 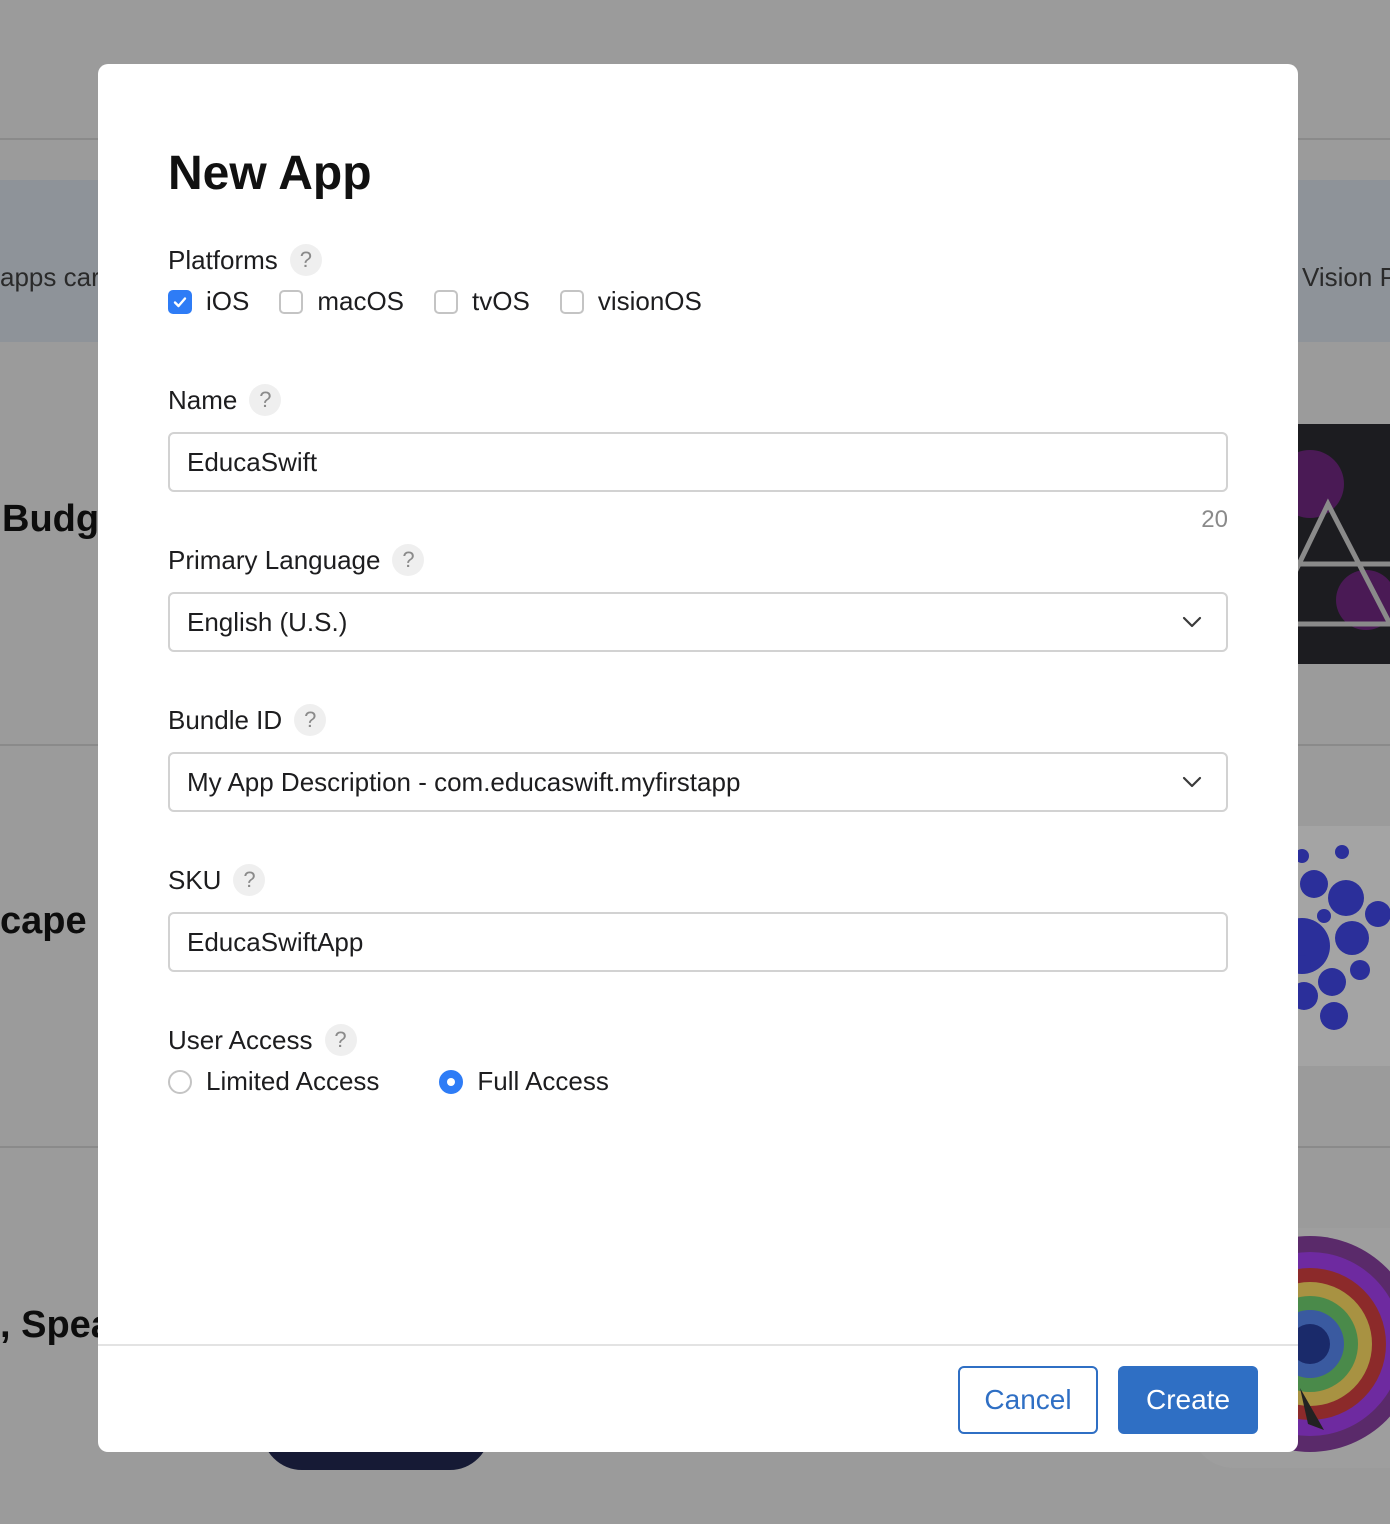 I want to click on create-button: Create, so click(x=1188, y=1400).